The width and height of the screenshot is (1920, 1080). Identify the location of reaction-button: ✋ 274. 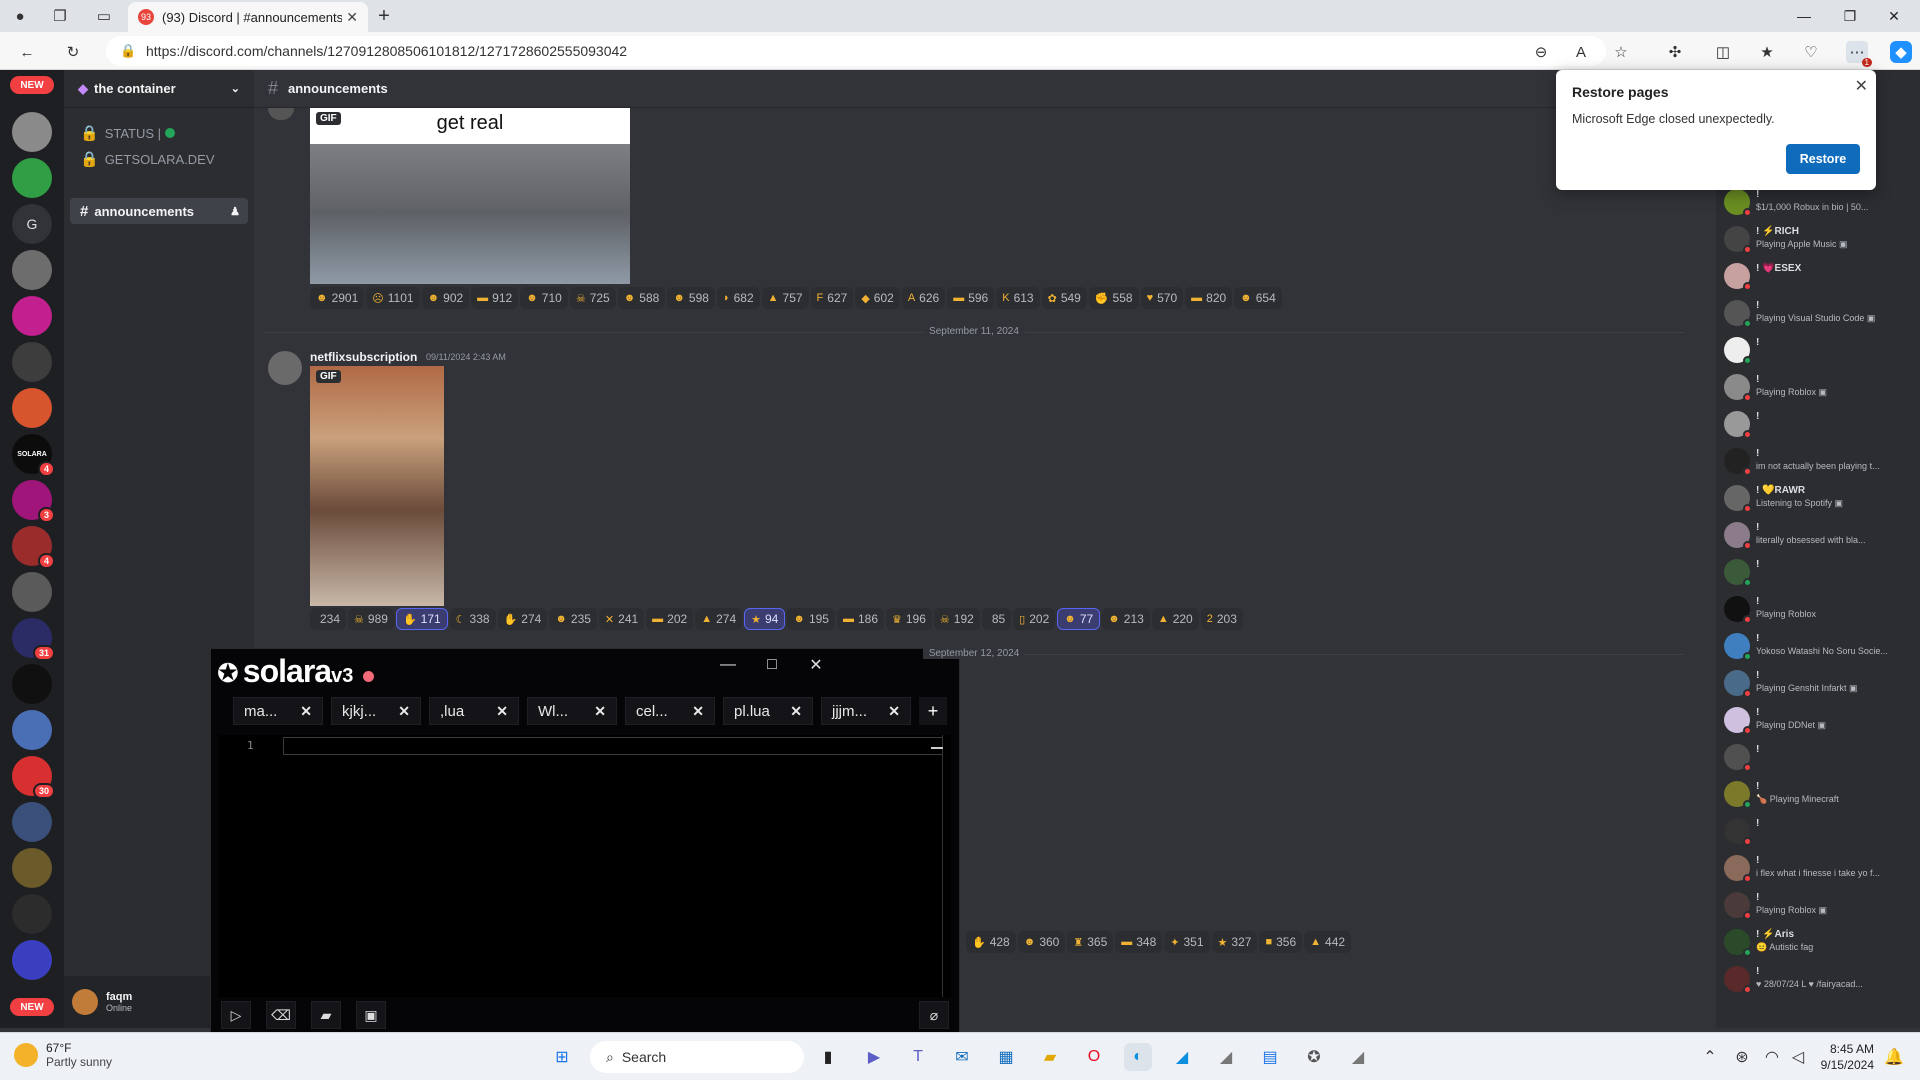
(522, 619).